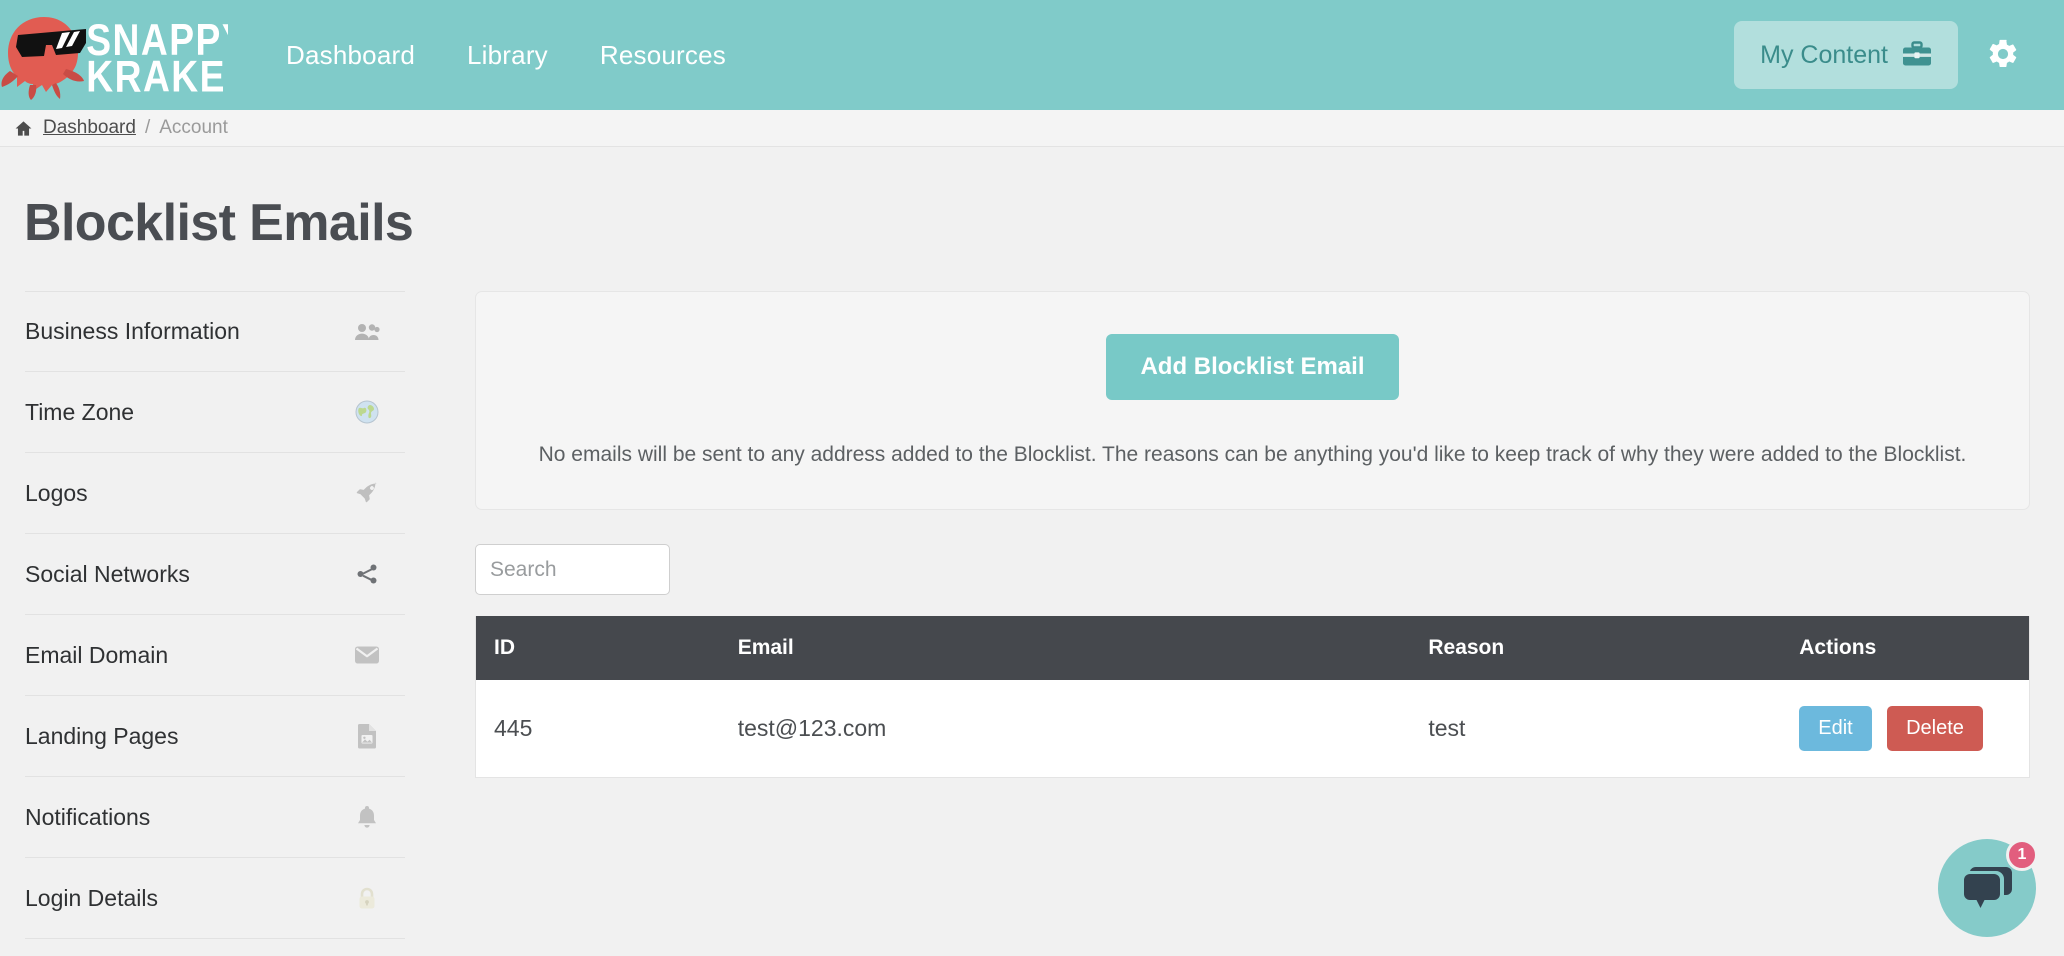  I want to click on sidebar-item-label: Logos, so click(56, 492).